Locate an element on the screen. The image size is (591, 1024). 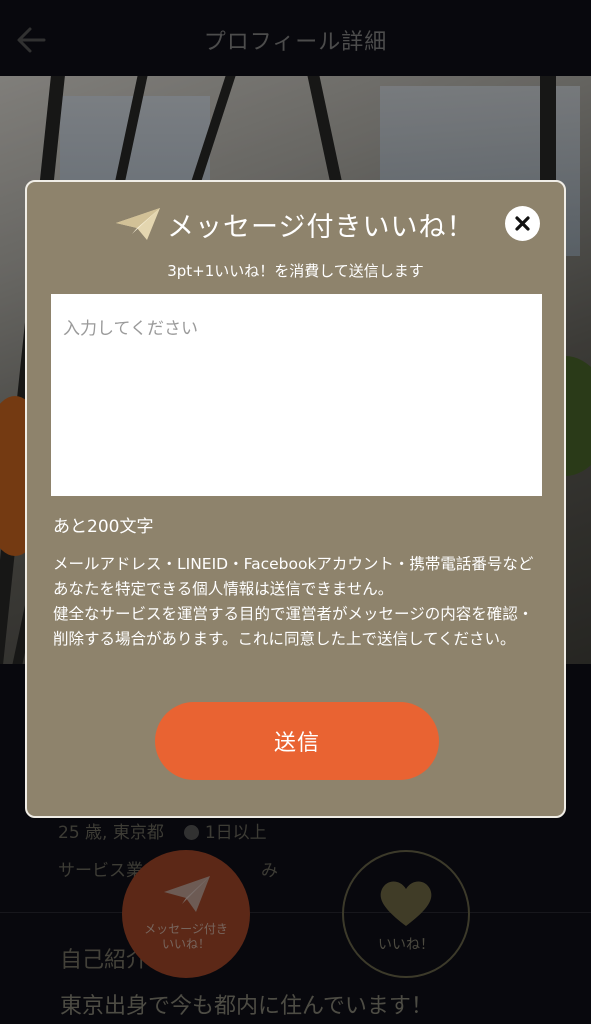
cost-notice: 3pt+1いいね！を消費して送信します is located at coordinates (295, 271).